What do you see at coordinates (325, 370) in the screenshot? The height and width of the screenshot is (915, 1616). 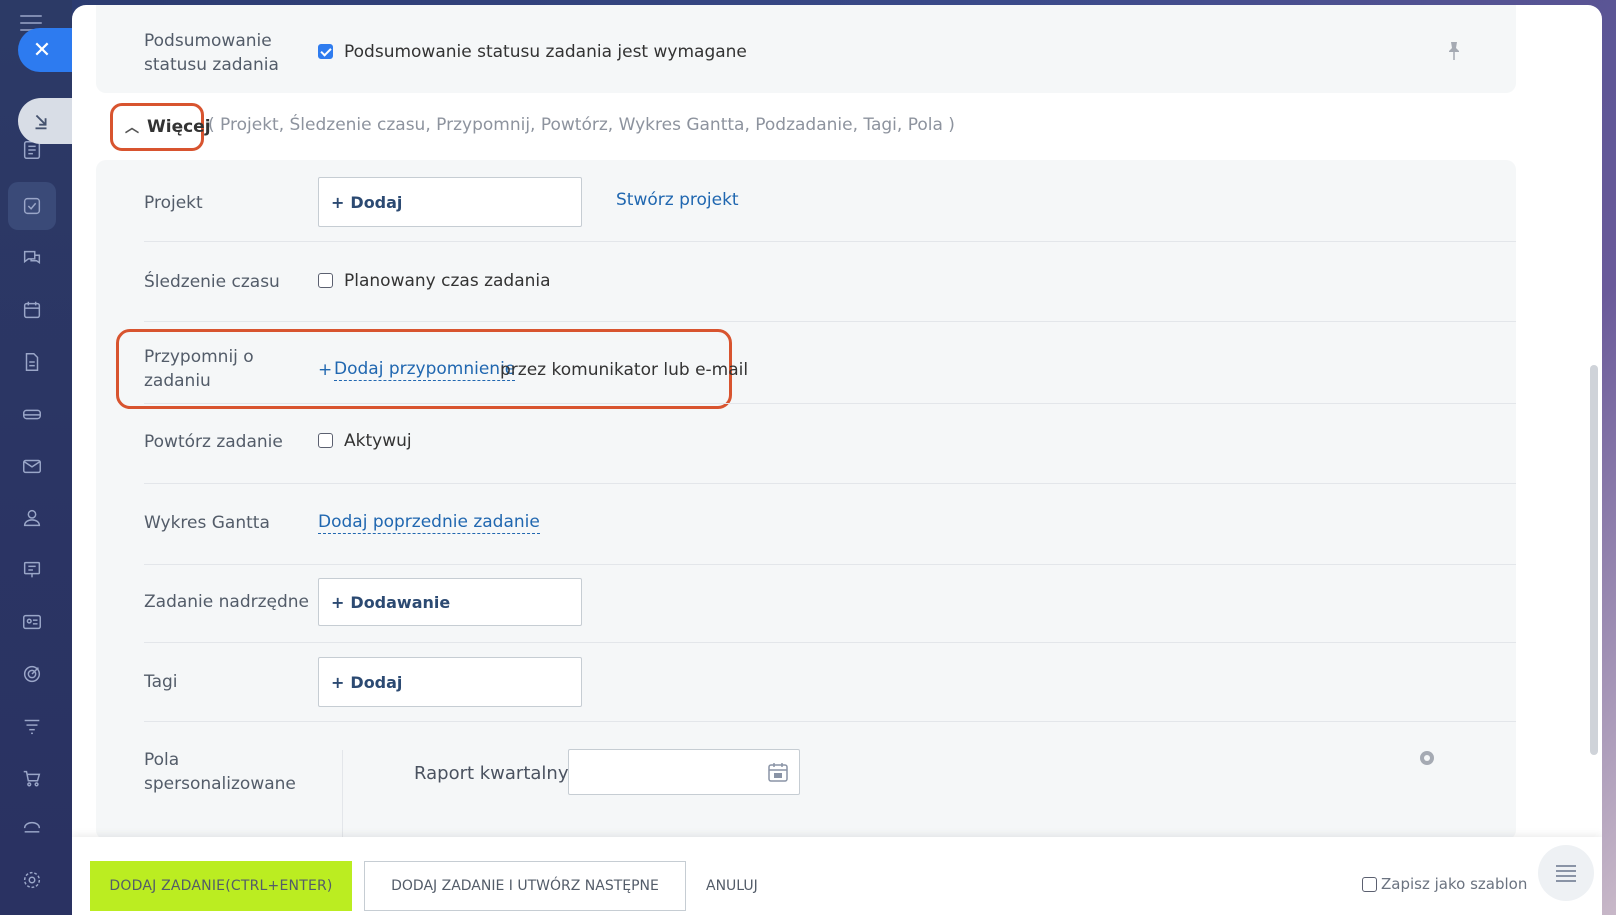 I see `add-reminder-plus: +` at bounding box center [325, 370].